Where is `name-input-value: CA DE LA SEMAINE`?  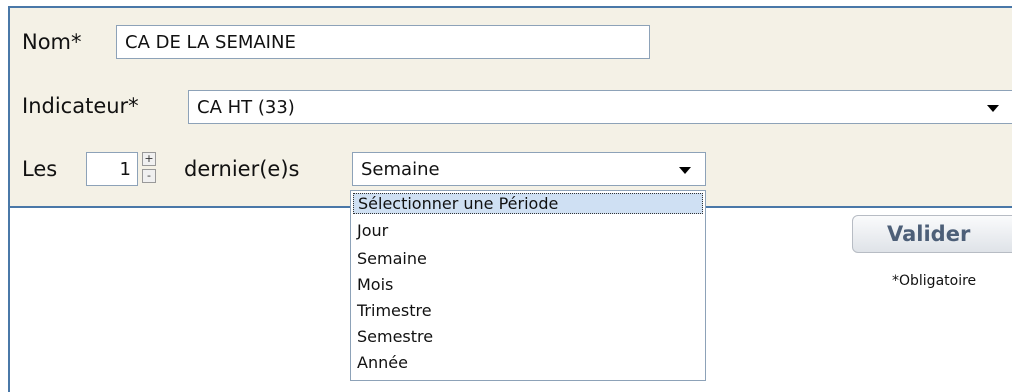
name-input-value: CA DE LA SEMAINE is located at coordinates (210, 42).